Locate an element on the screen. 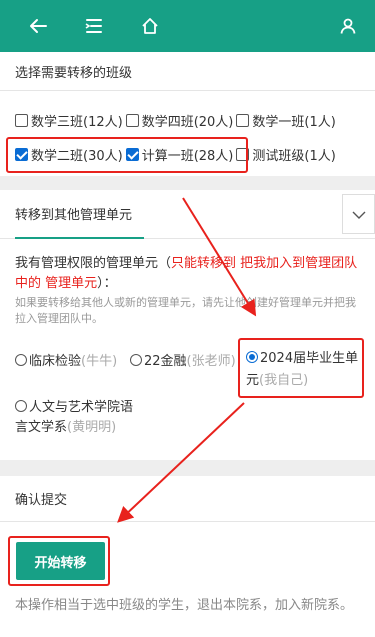 This screenshot has width=375, height=637. arrow-to-target-unit is located at coordinates (219, 257).